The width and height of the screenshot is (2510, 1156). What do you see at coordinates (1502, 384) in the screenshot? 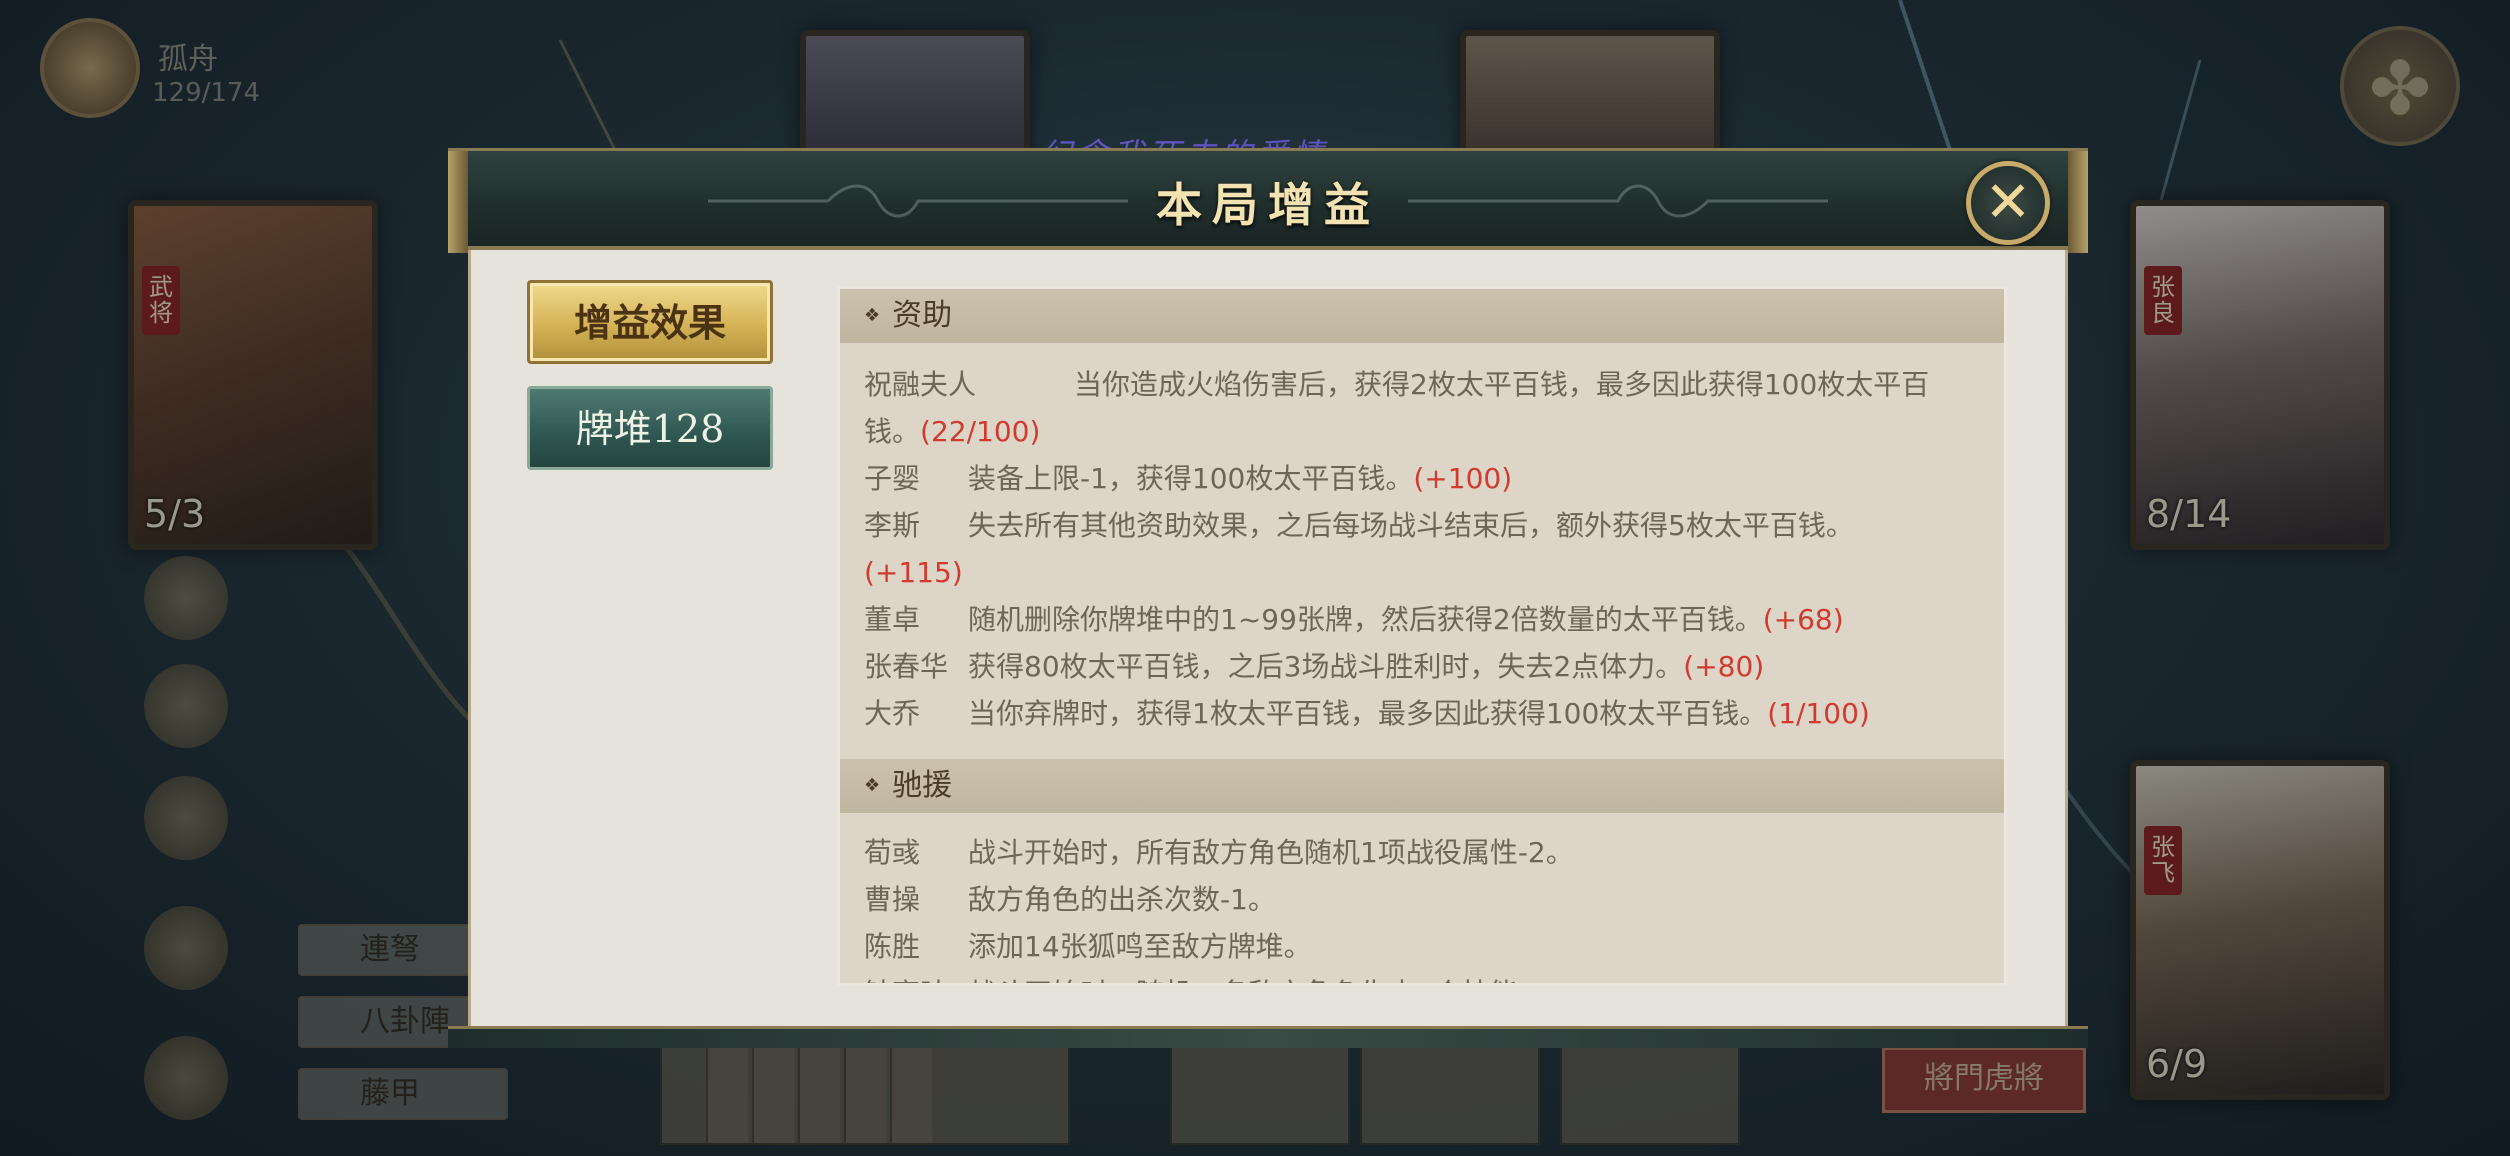
I see `buff-desc: 当你造成火焰伤害后，获得2枚太平百钱，最多因此获得100枚太平百` at bounding box center [1502, 384].